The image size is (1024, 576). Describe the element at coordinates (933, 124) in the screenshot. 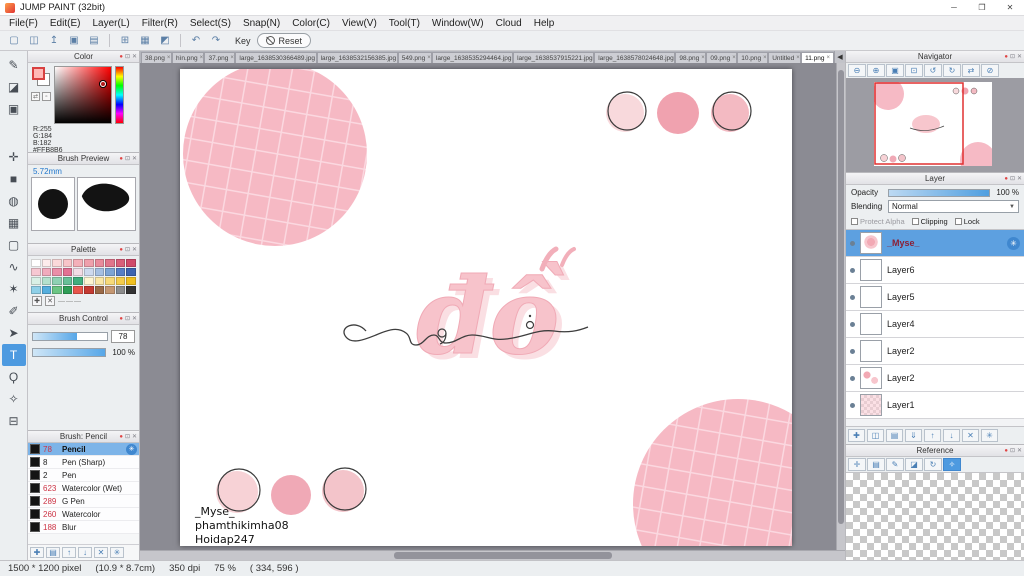

I see `navigator-preview` at that location.